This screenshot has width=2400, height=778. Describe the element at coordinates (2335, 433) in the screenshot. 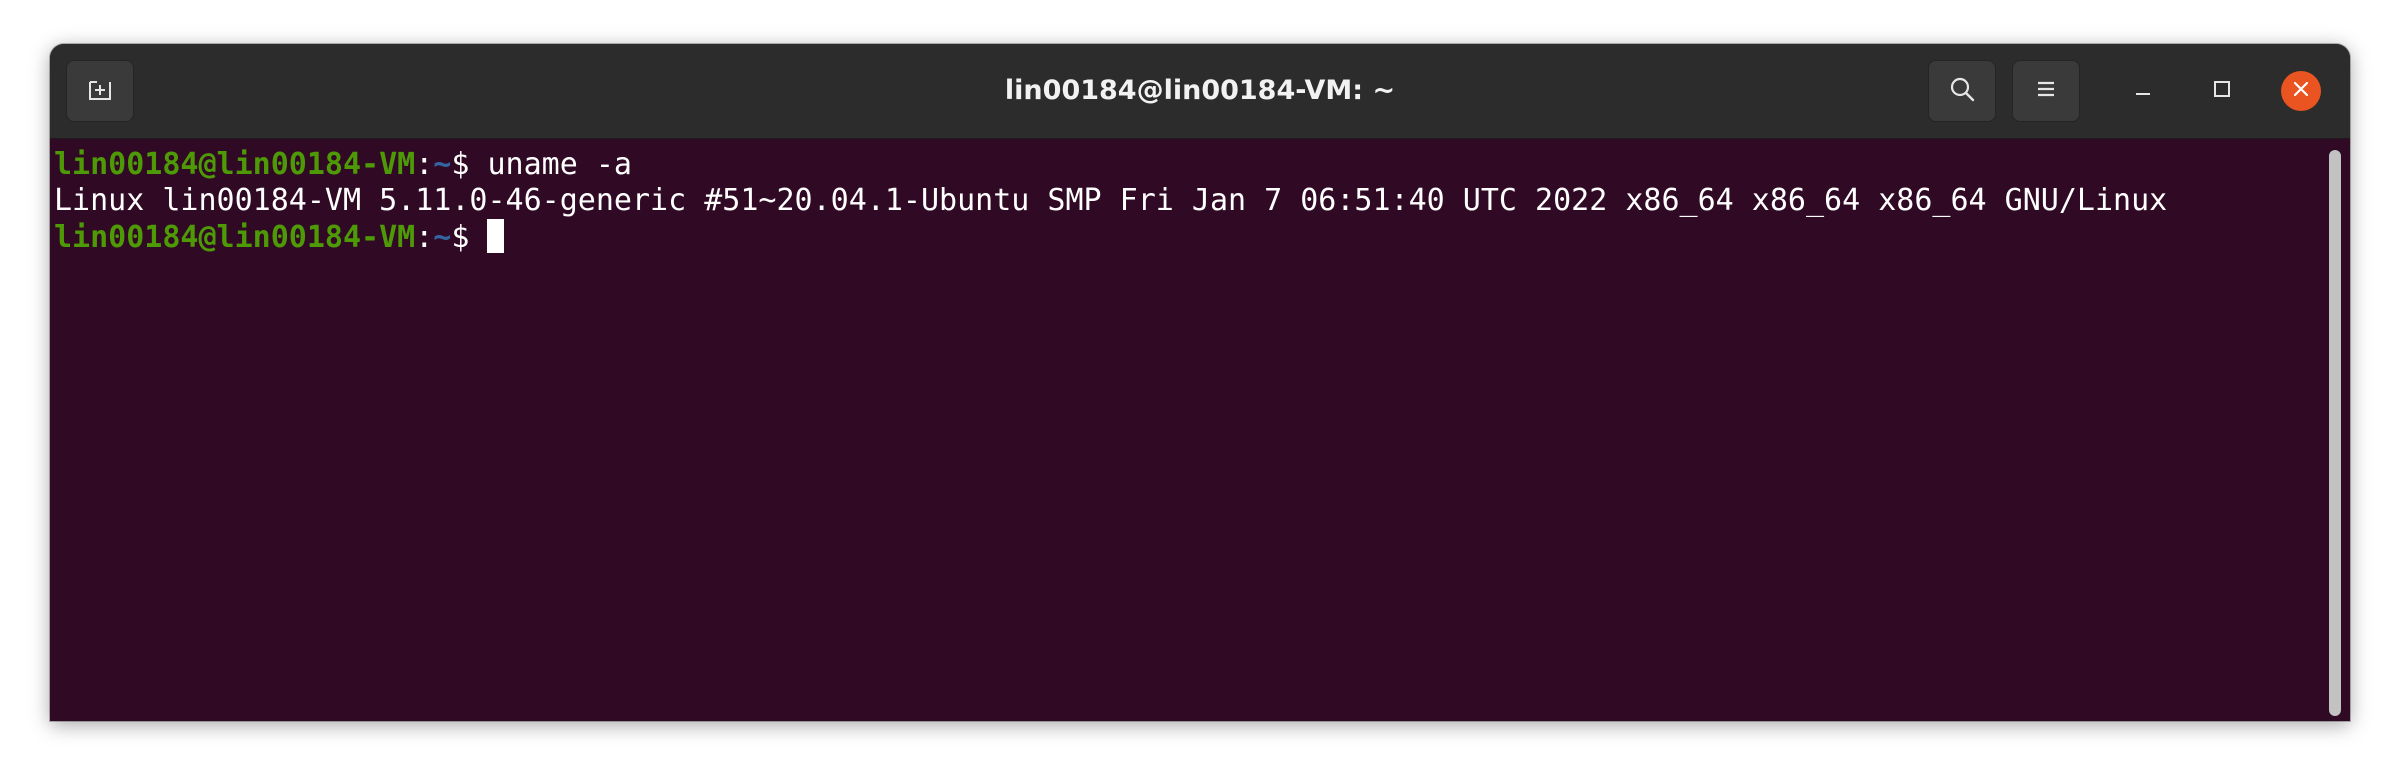

I see `scrollbar` at that location.